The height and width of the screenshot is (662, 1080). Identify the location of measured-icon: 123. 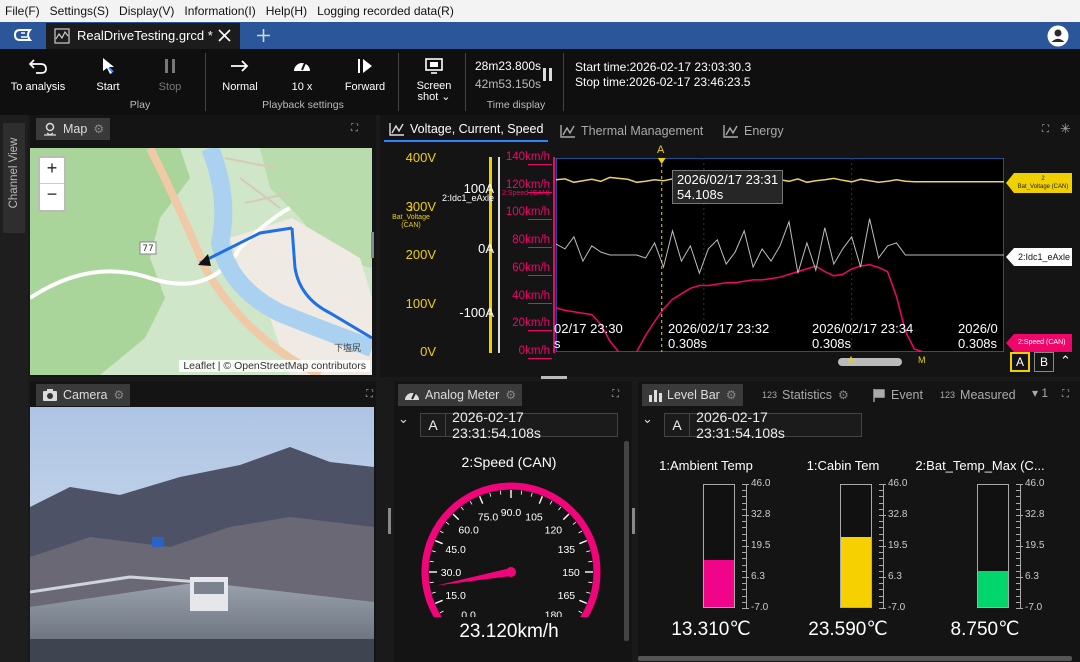
(948, 395).